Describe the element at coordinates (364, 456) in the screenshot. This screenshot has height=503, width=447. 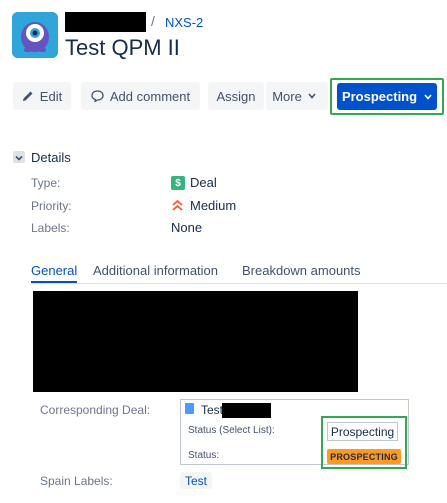
I see `status-badge: PROSPECTING` at that location.